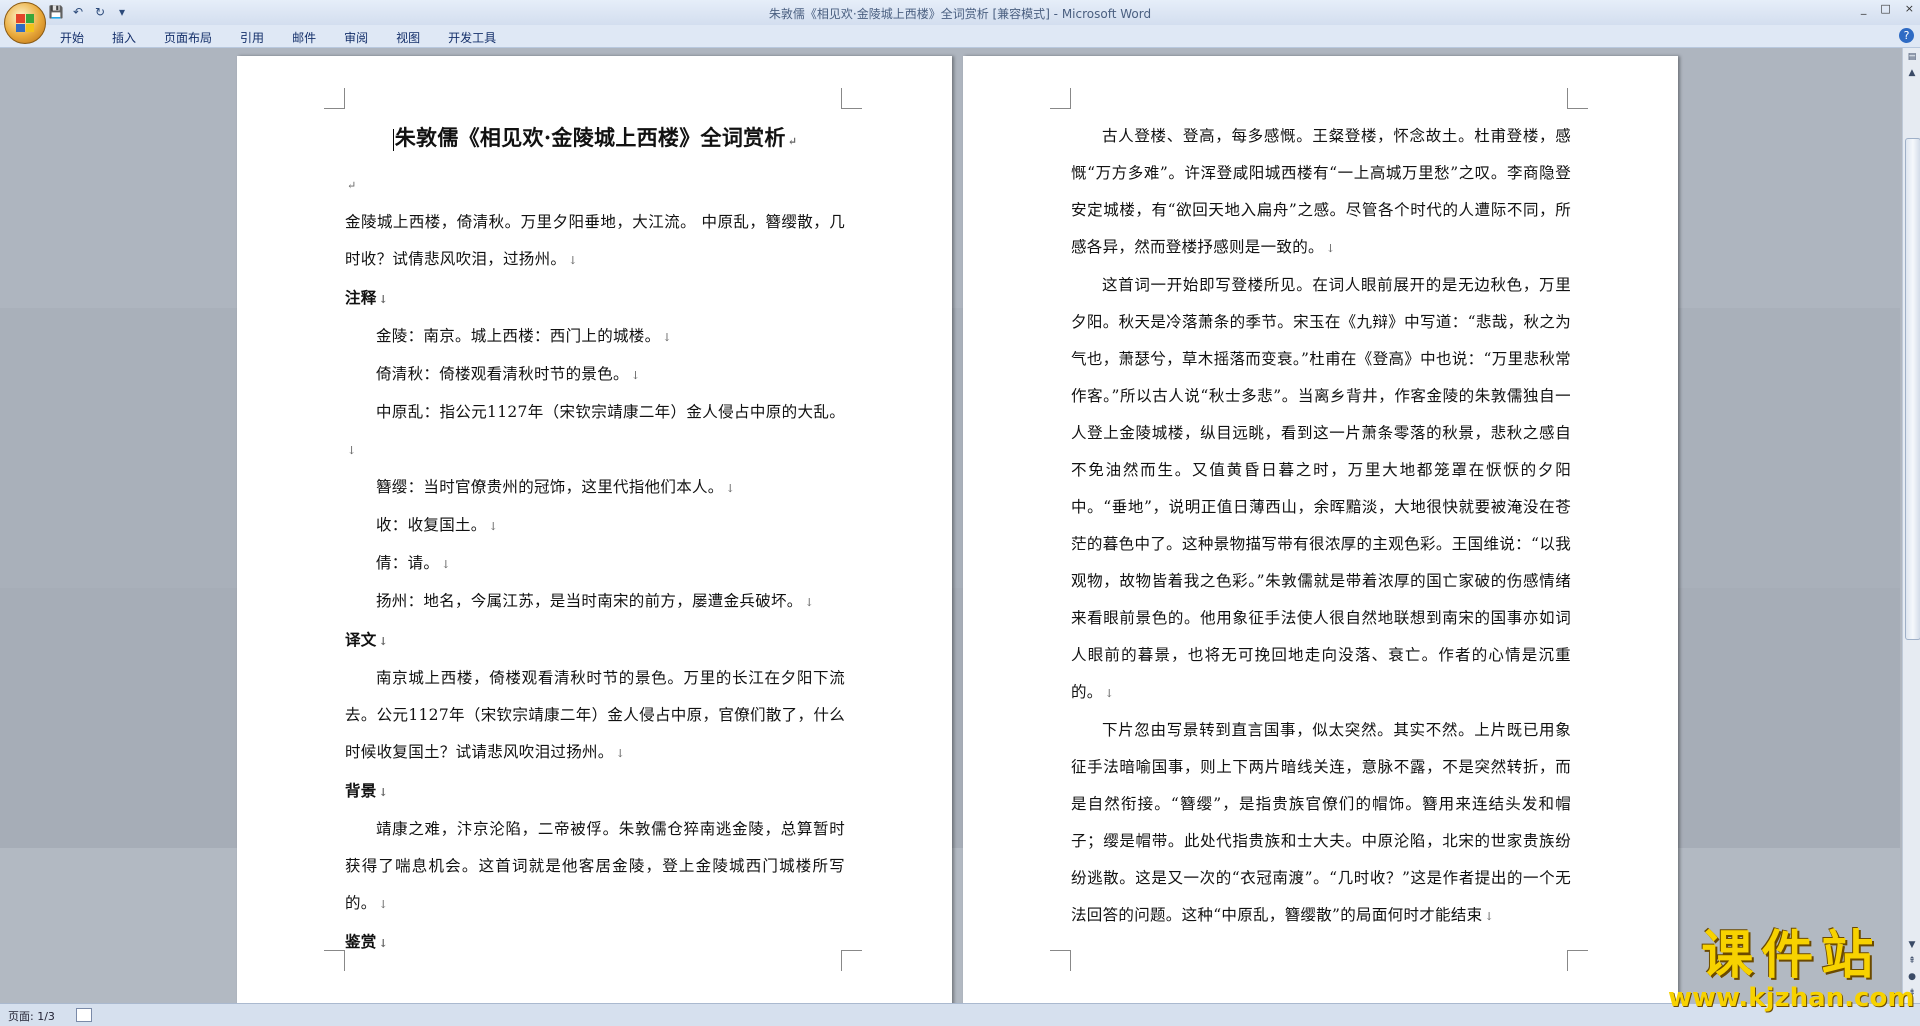 This screenshot has width=1920, height=1026. What do you see at coordinates (84, 1015) in the screenshot?
I see `proofing-icon` at bounding box center [84, 1015].